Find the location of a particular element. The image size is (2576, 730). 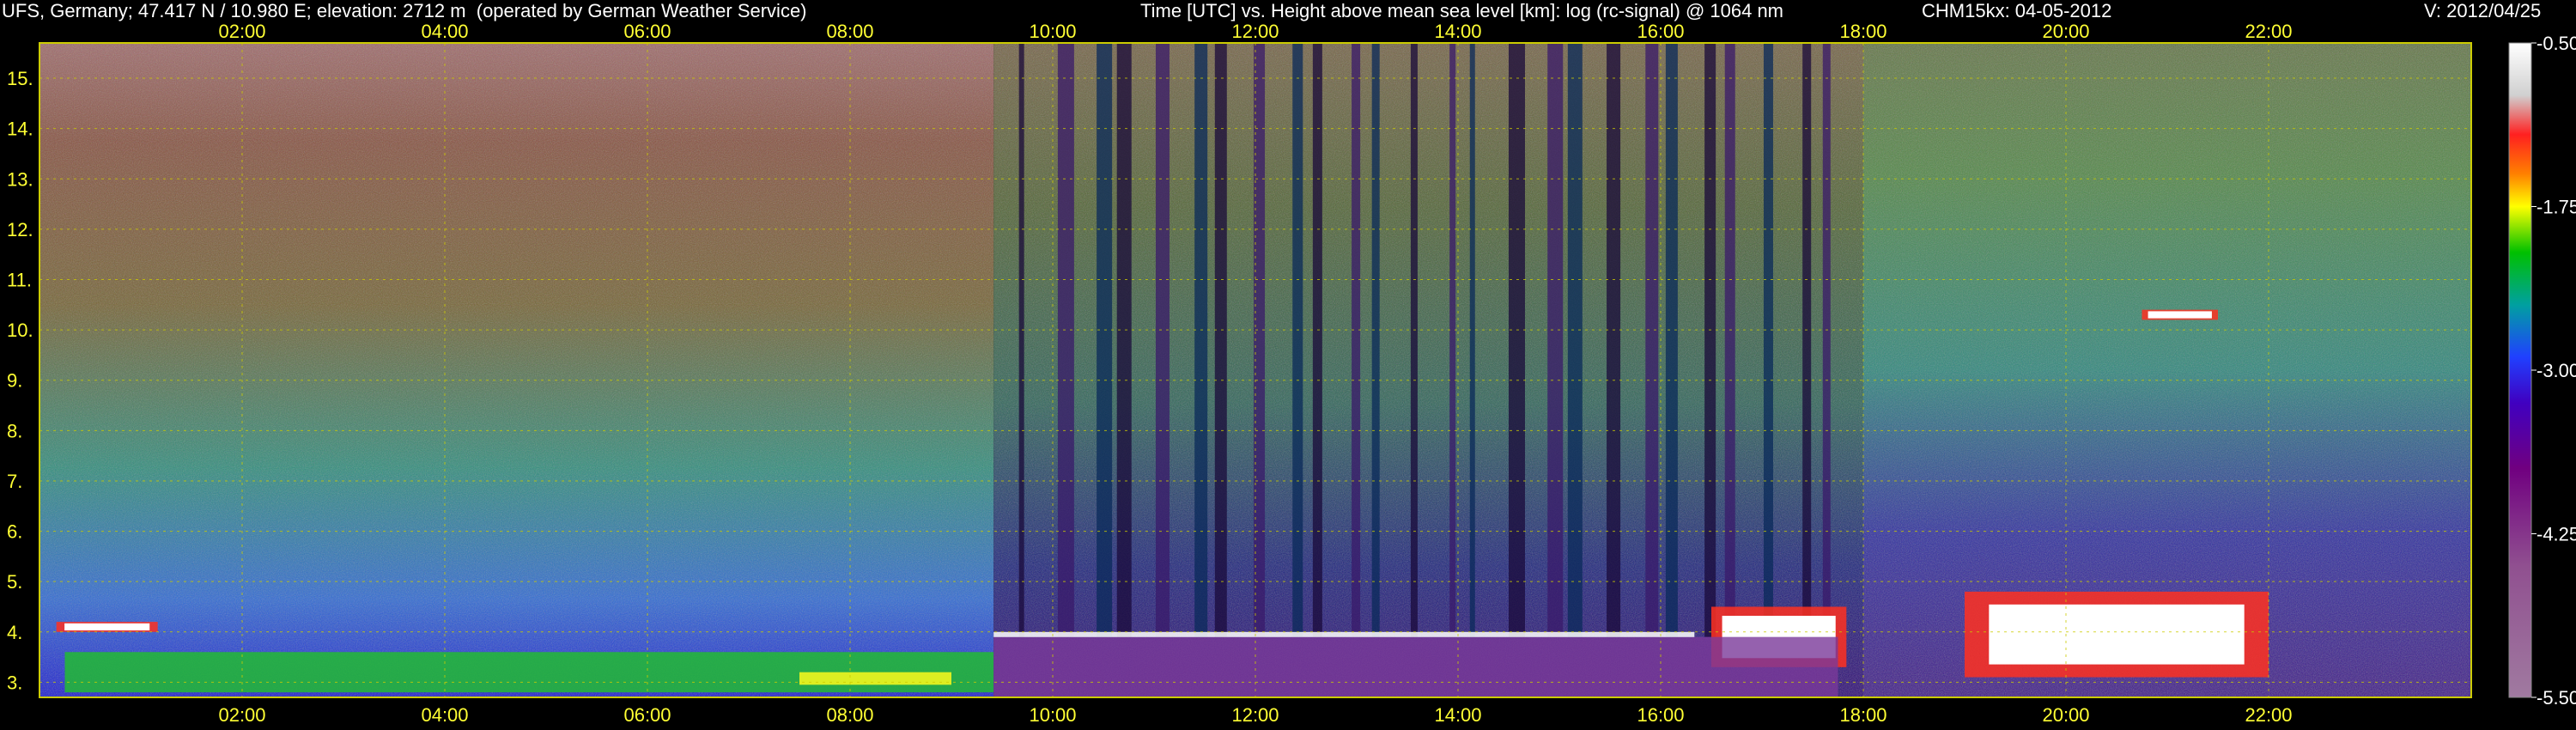

y-tick-label: 3. is located at coordinates (15, 682).